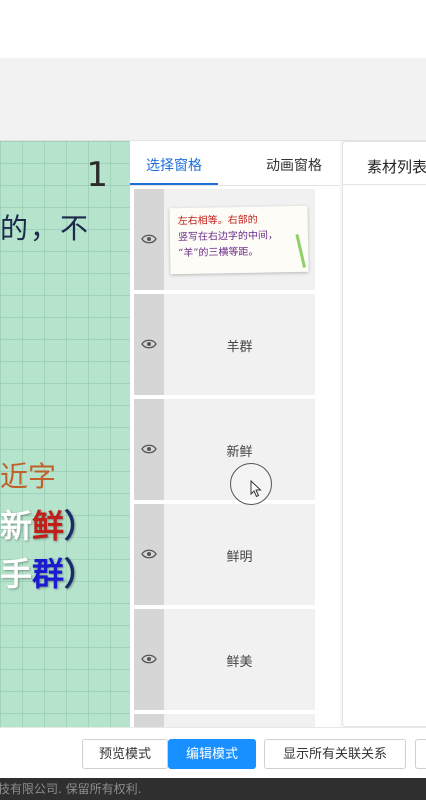  I want to click on active-tab-indicator, so click(174, 184).